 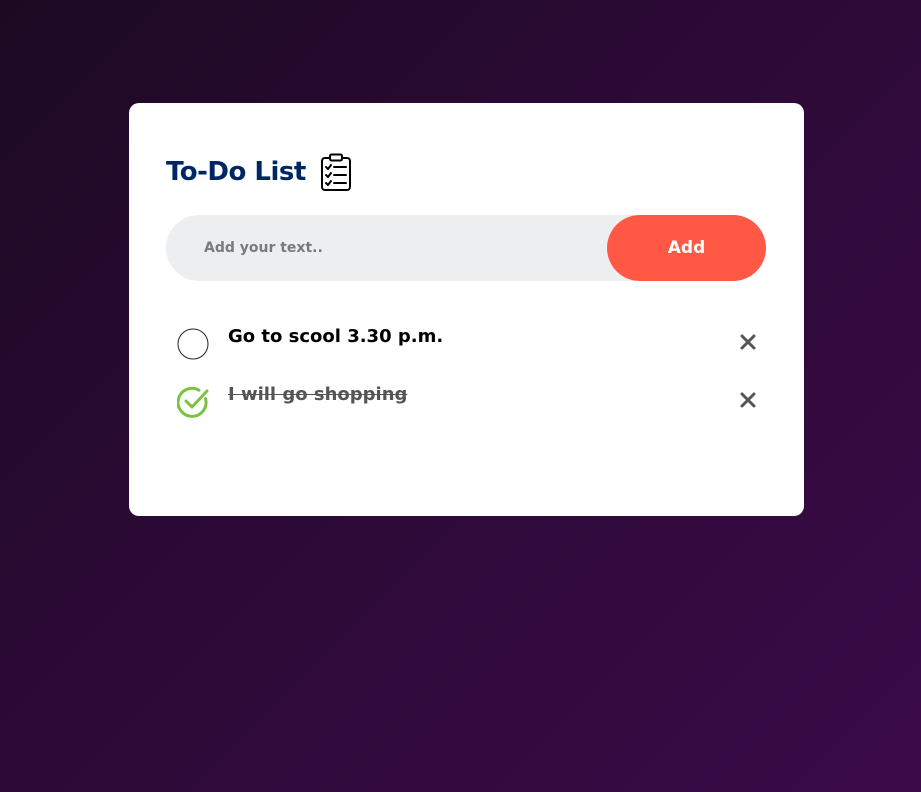 What do you see at coordinates (192, 402) in the screenshot?
I see `checked-circle-icon` at bounding box center [192, 402].